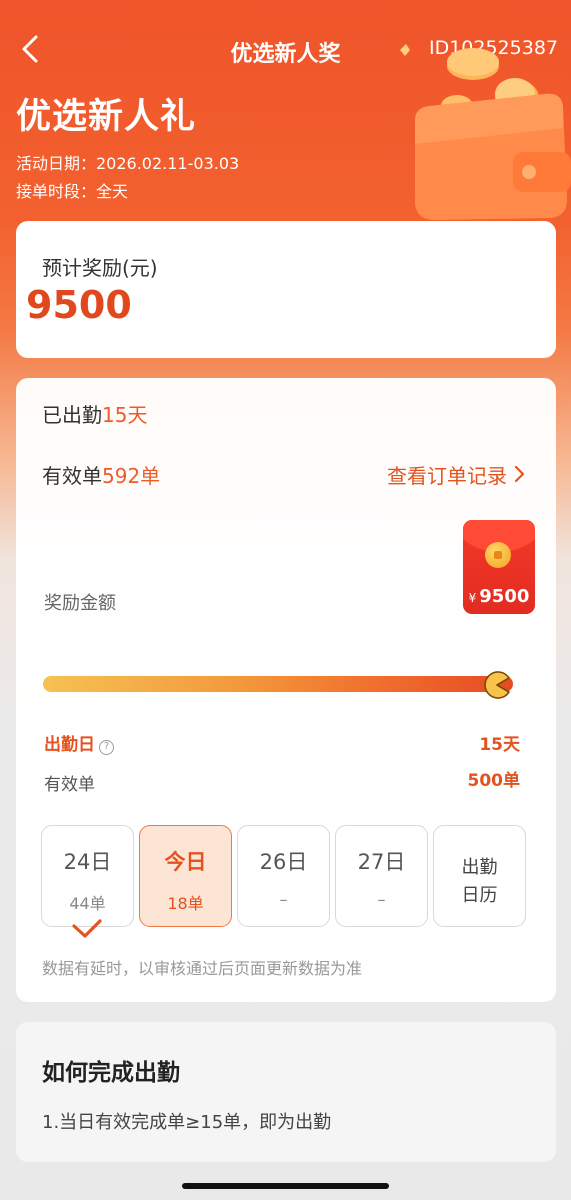 The width and height of the screenshot is (571, 1200). Describe the element at coordinates (283, 862) in the screenshot. I see `day-label: 26日` at that location.